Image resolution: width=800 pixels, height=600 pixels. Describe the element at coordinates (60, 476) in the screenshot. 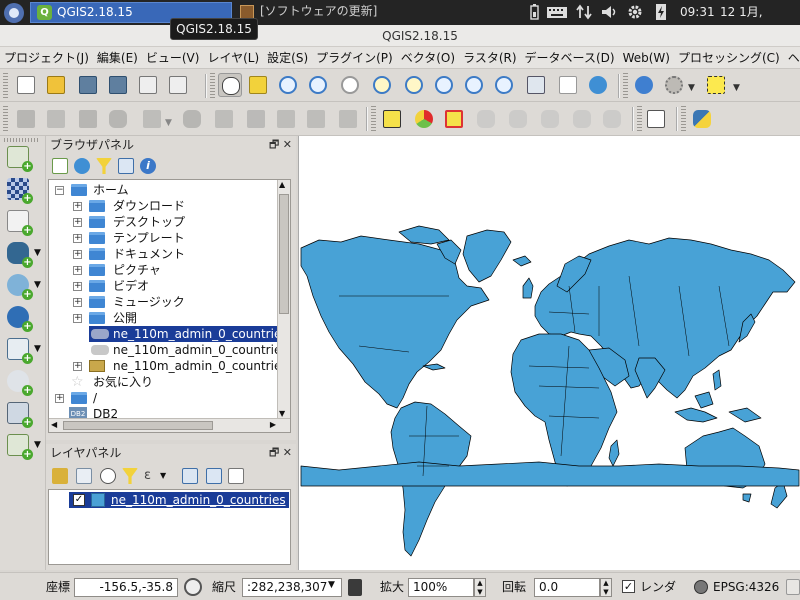

I see `style-paint-icon` at that location.